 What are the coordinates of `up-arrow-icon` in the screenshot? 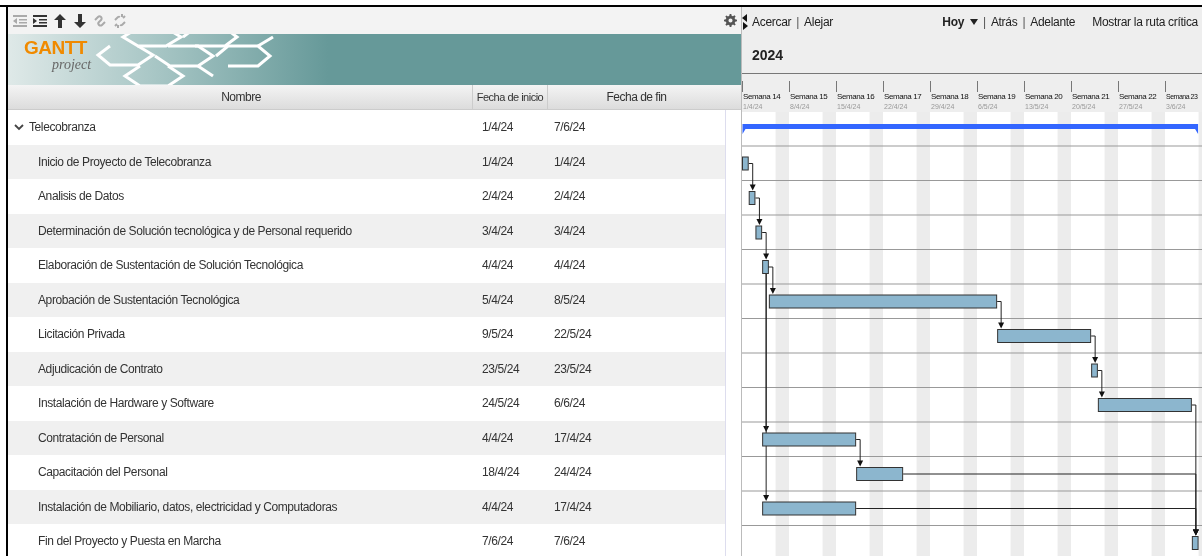 It's located at (60, 20).